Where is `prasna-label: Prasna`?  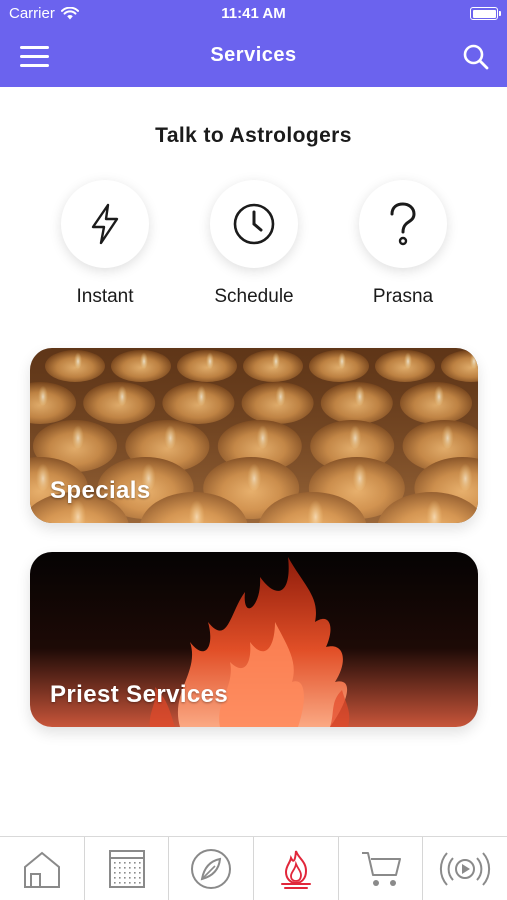
prasna-label: Prasna is located at coordinates (403, 296).